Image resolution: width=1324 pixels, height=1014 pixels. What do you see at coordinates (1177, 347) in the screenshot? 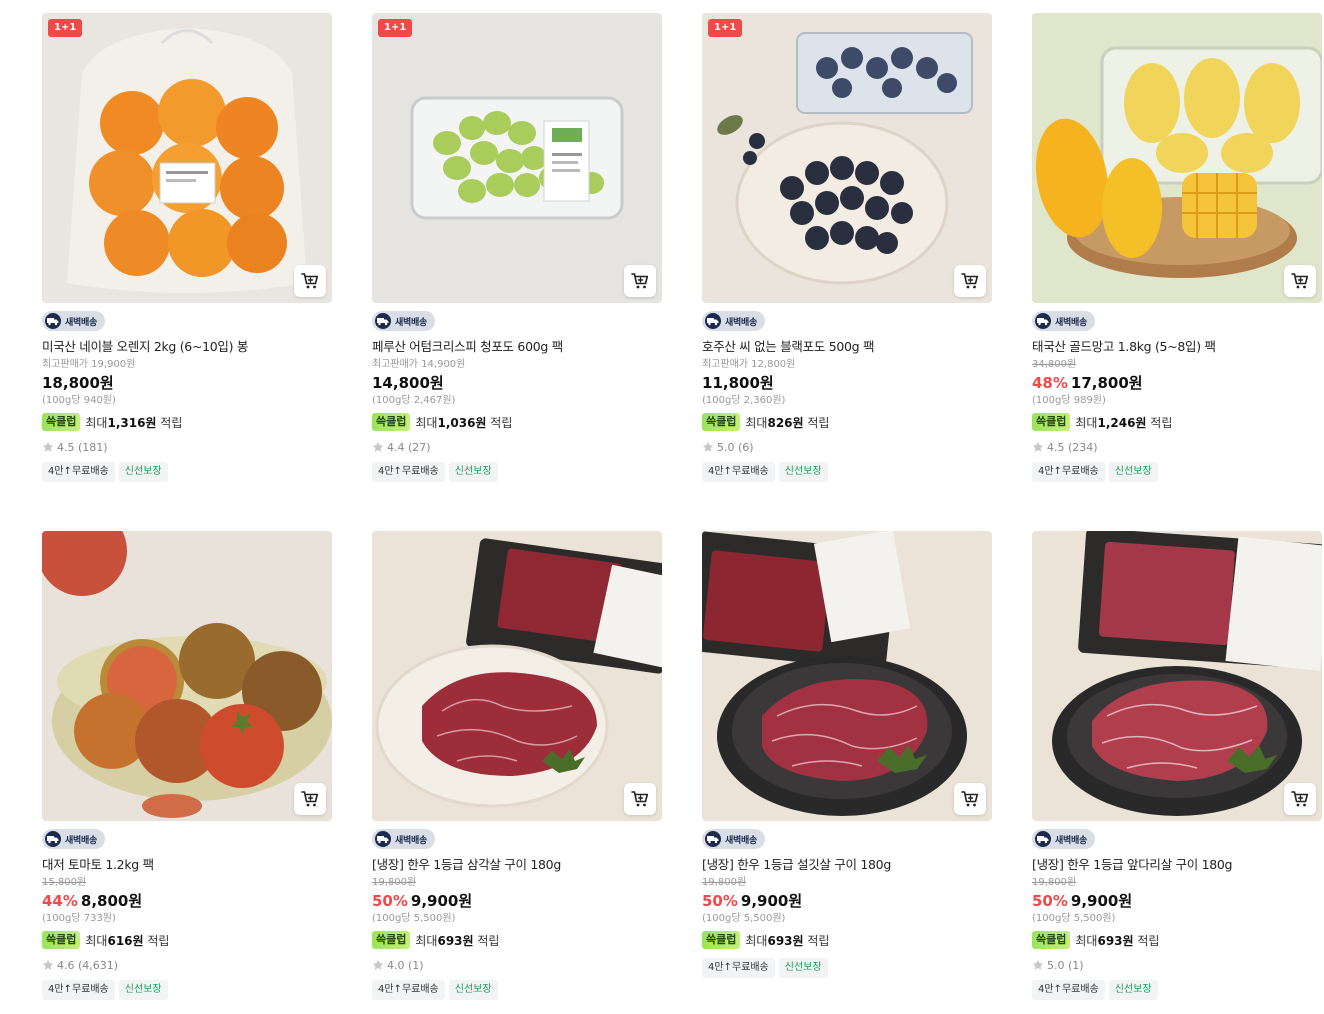
I see `product-name: 태국산 골드망고 1.8kg (5~8입) 팩` at bounding box center [1177, 347].